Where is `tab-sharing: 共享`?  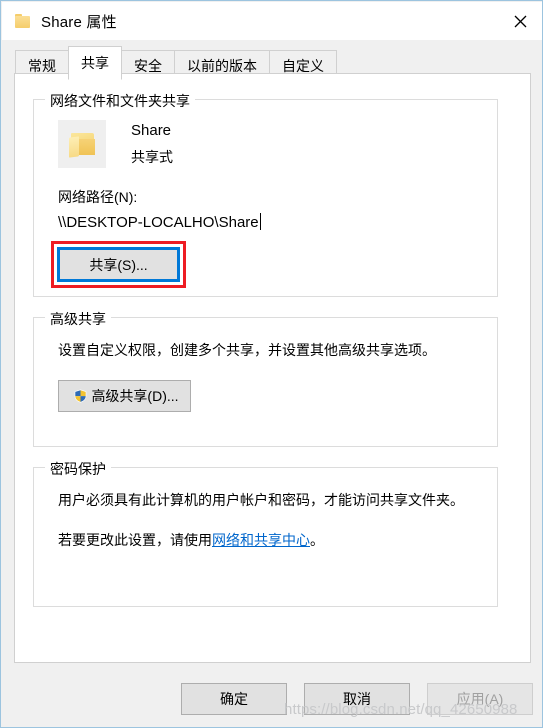
tab-sharing: 共享 is located at coordinates (95, 63).